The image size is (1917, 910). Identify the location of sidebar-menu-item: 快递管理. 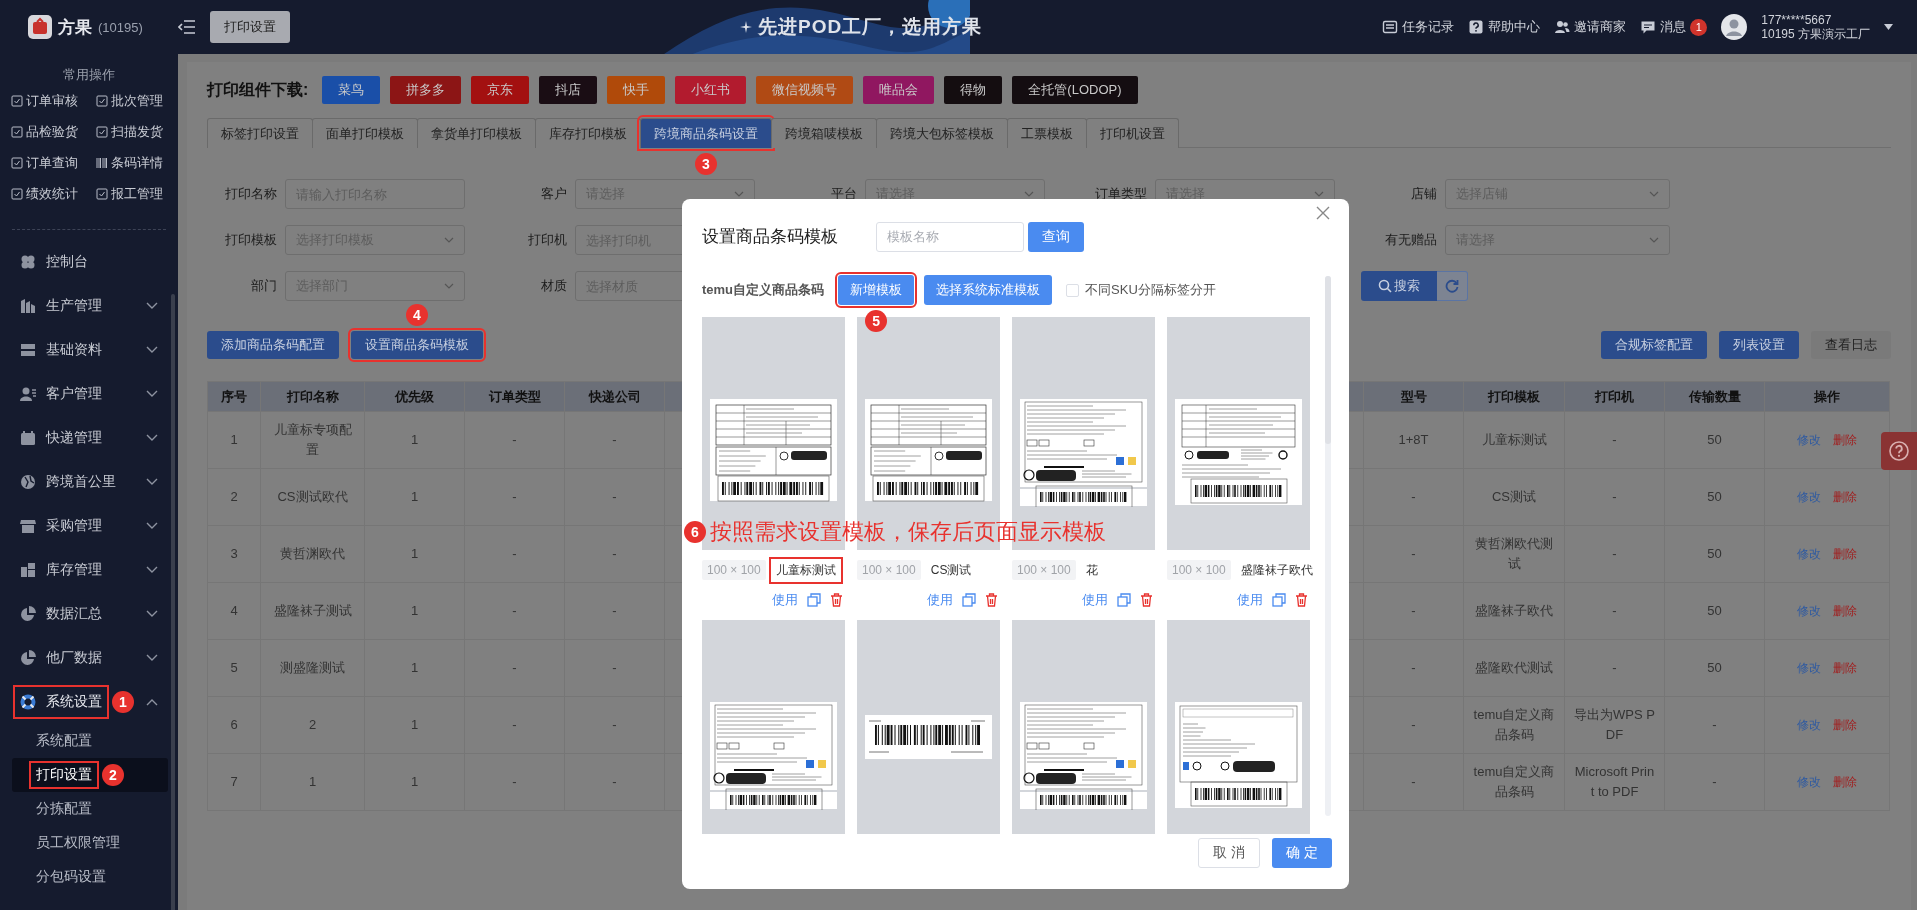
(61, 438).